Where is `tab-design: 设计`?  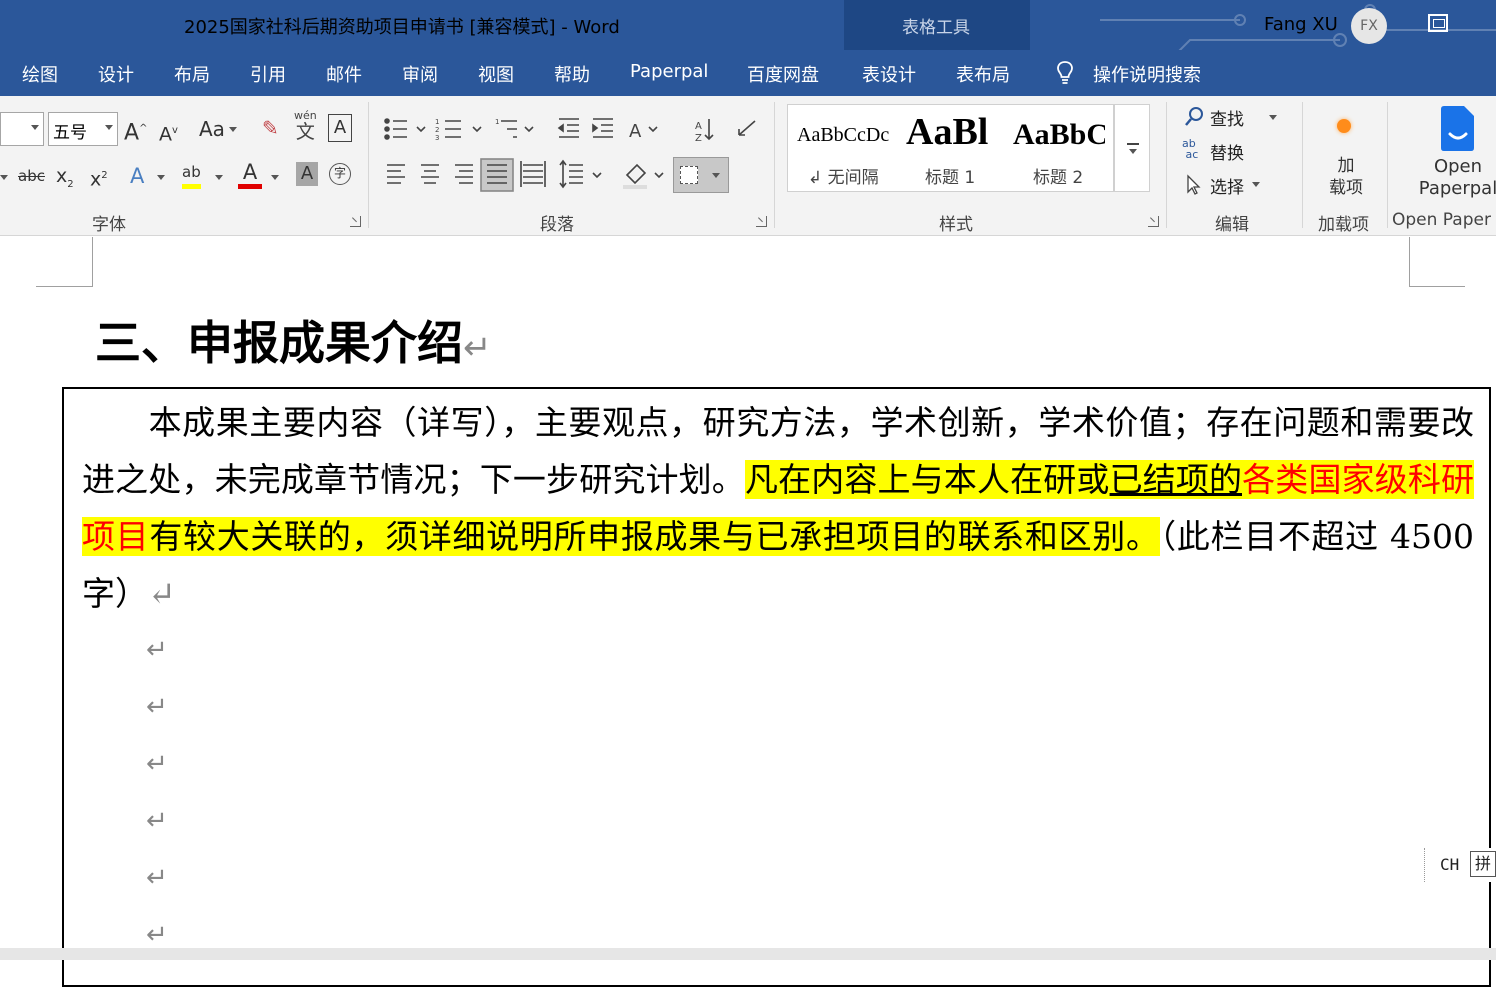
tab-design: 设计 is located at coordinates (116, 74).